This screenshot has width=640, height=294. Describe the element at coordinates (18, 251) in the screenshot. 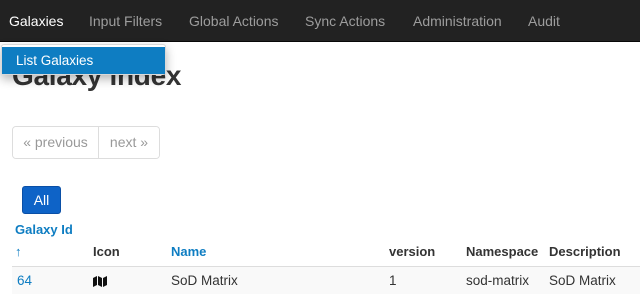

I see `sort-ascending-icon: ↑` at that location.